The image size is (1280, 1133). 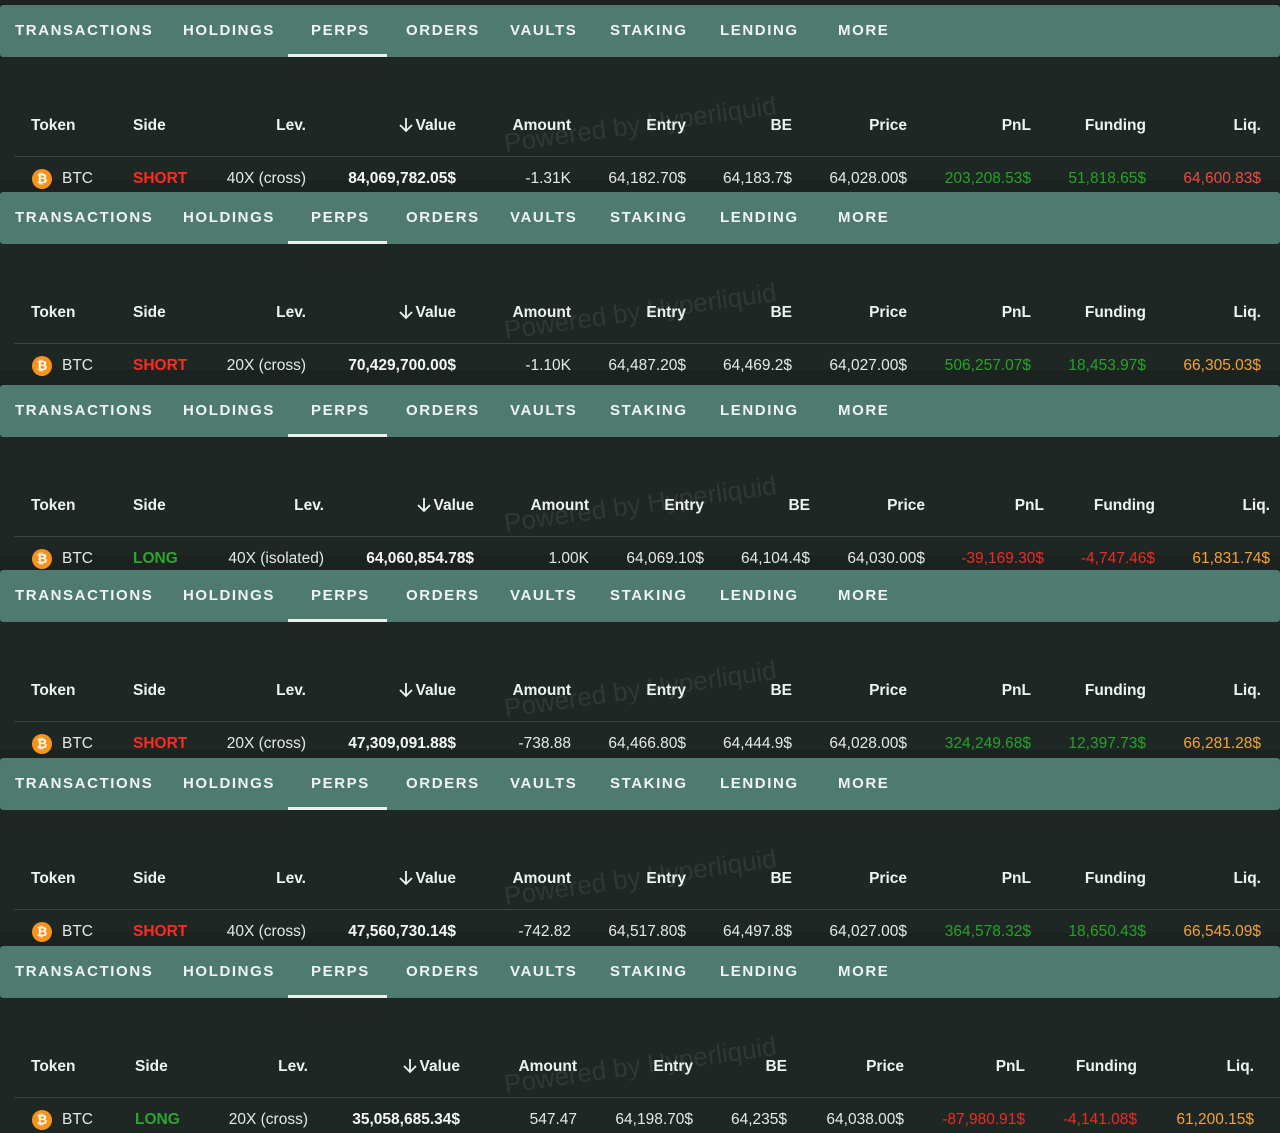 I want to click on breakeven-price: 64,497.8$, so click(x=757, y=931).